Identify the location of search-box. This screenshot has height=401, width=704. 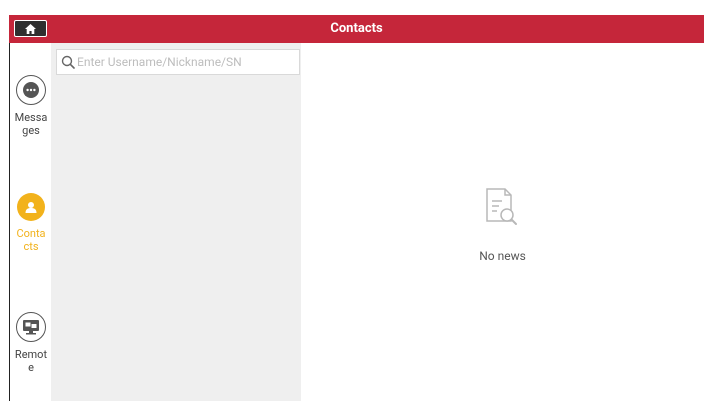
(178, 62).